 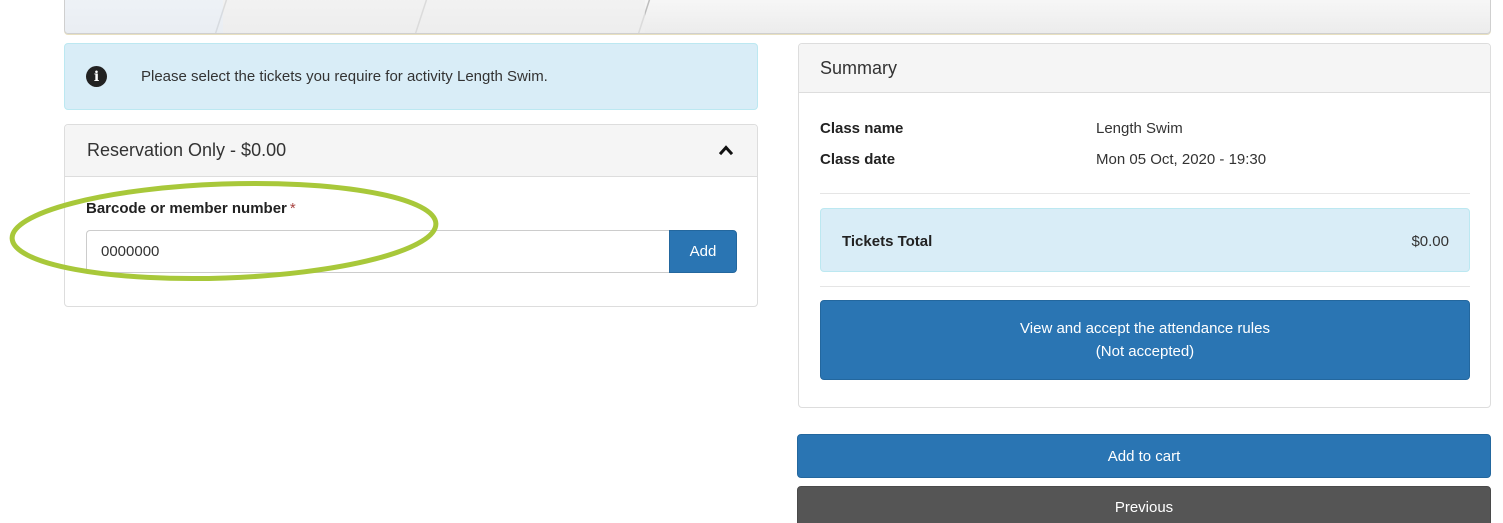 What do you see at coordinates (187, 150) in the screenshot?
I see `ticket-panel-title: Reservation Only - $0.00` at bounding box center [187, 150].